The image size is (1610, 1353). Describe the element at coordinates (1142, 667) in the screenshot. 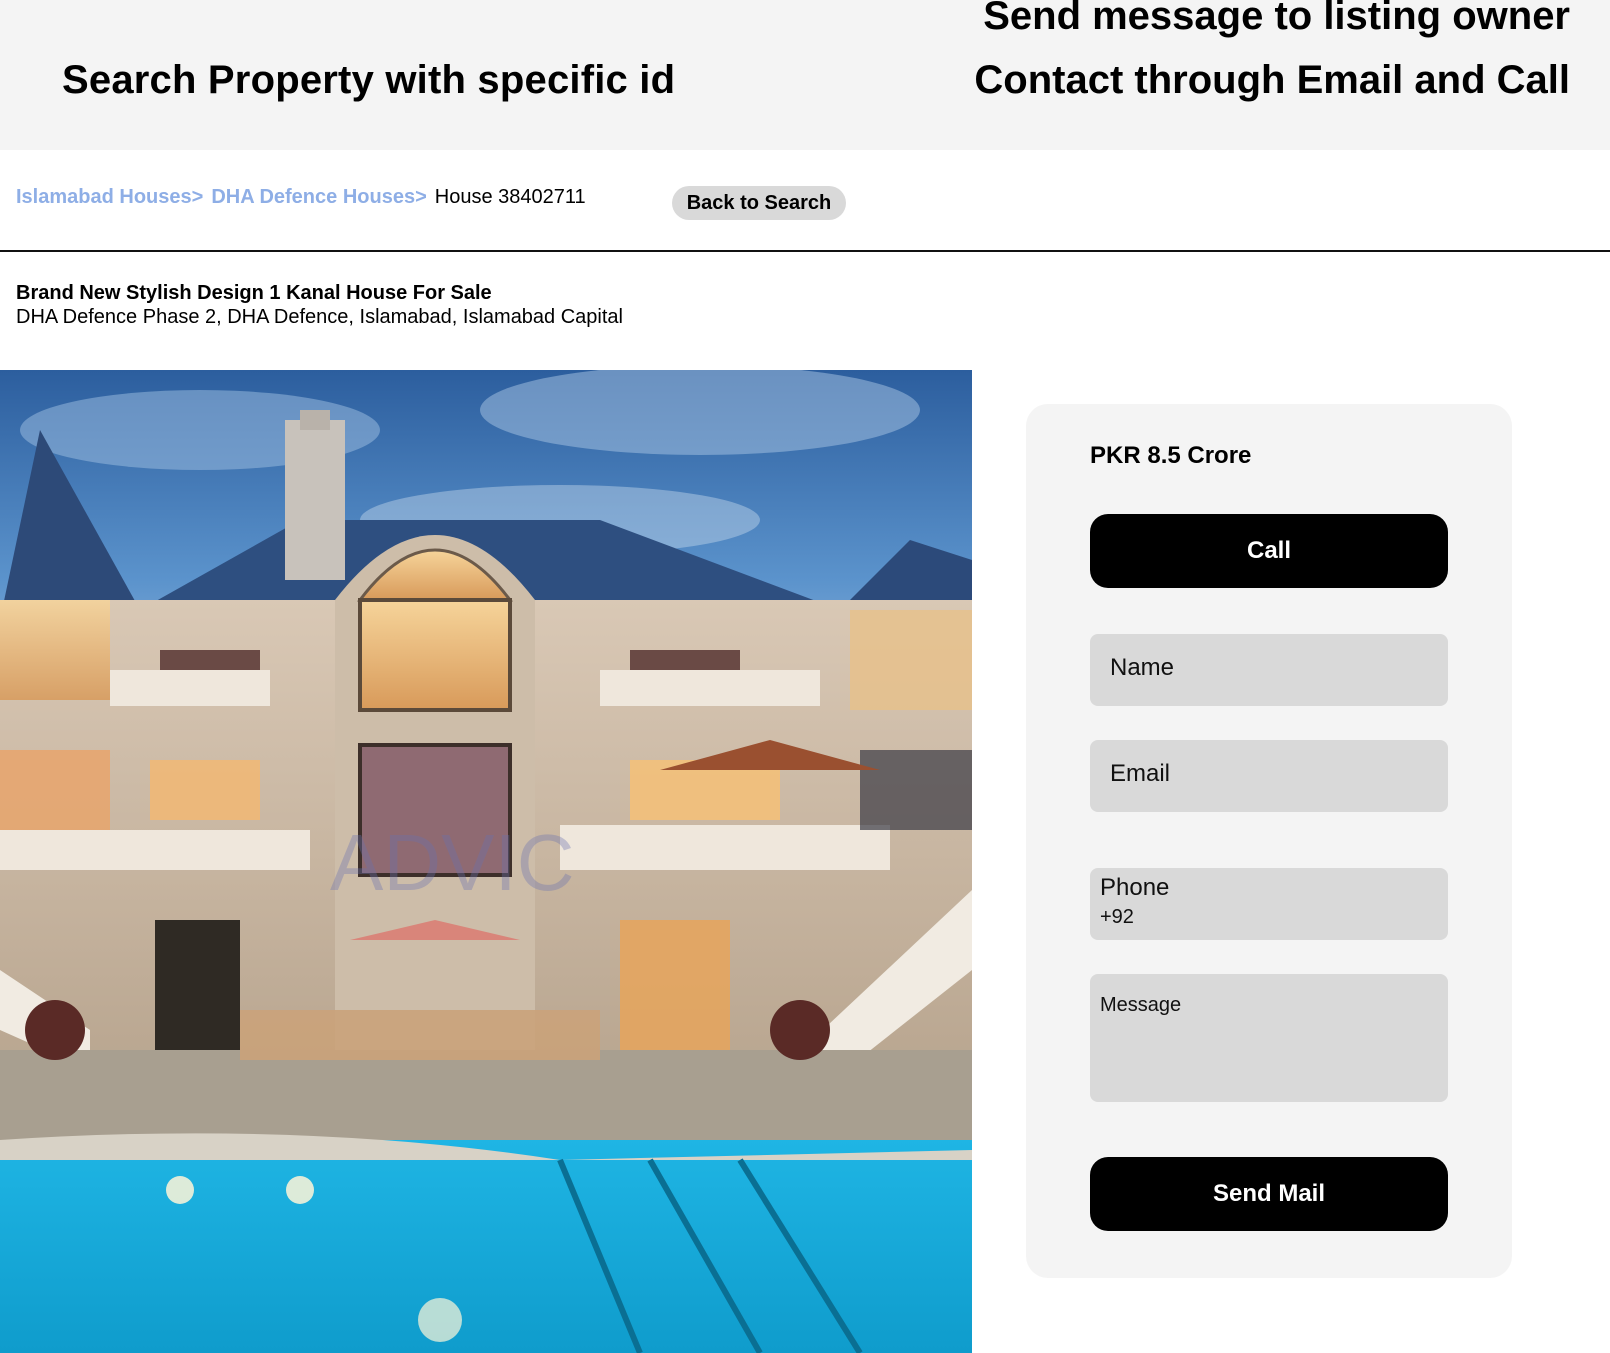

I see `name-placeholder: Name` at that location.